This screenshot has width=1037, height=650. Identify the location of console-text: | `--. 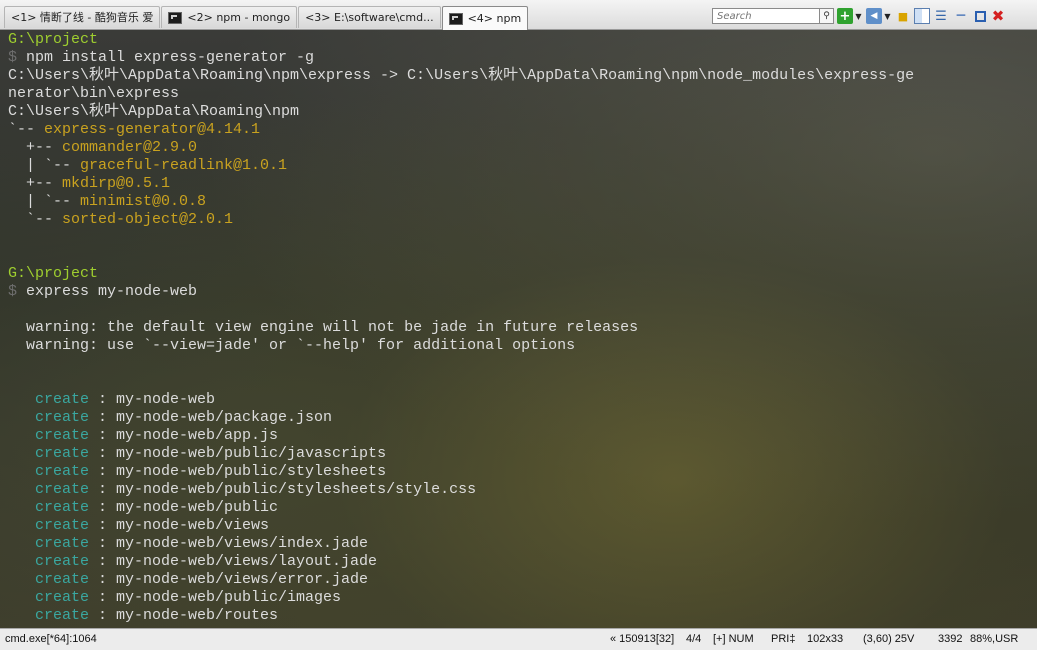
(44, 165).